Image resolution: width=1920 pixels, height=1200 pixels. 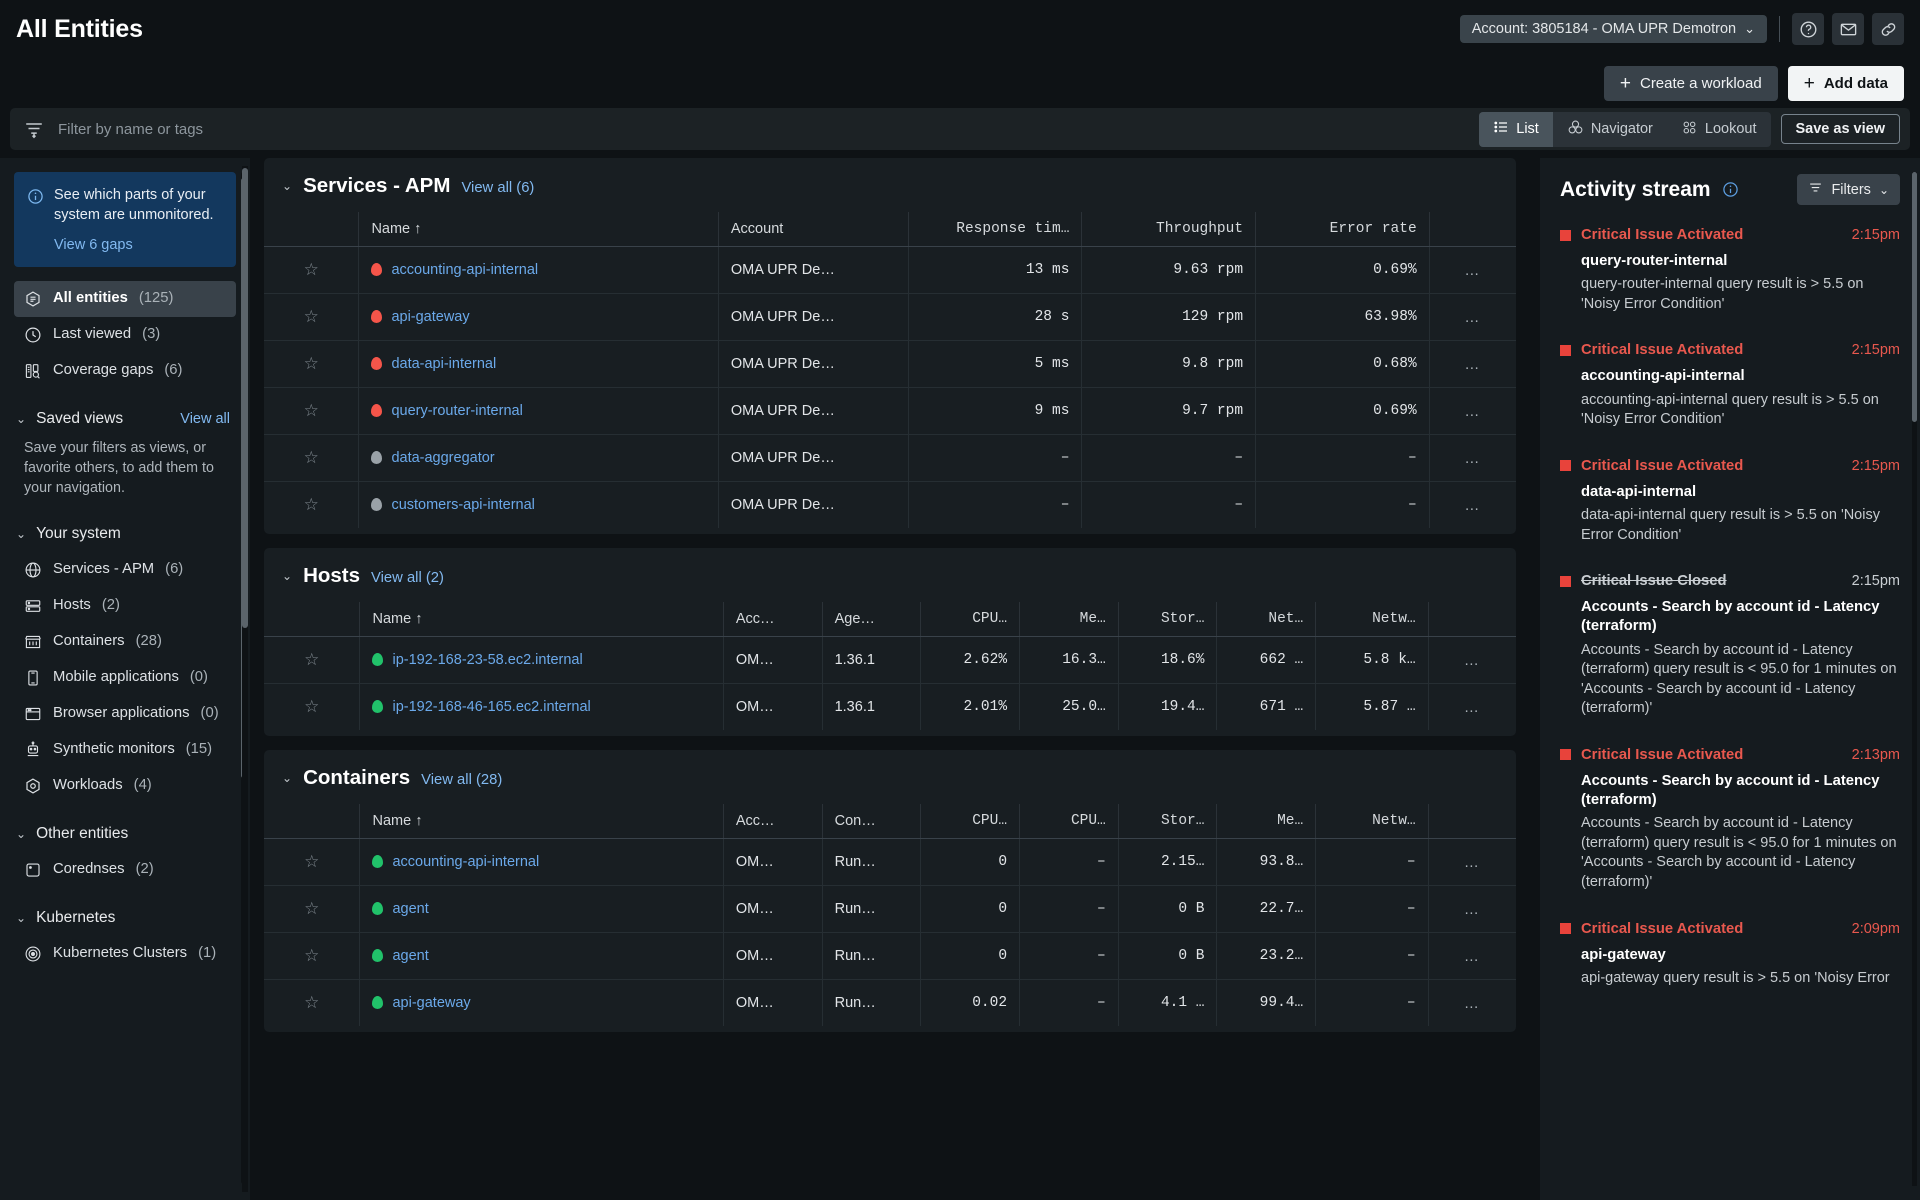 I want to click on sidebar-item-services-apm: Services - APM (6), so click(x=125, y=570).